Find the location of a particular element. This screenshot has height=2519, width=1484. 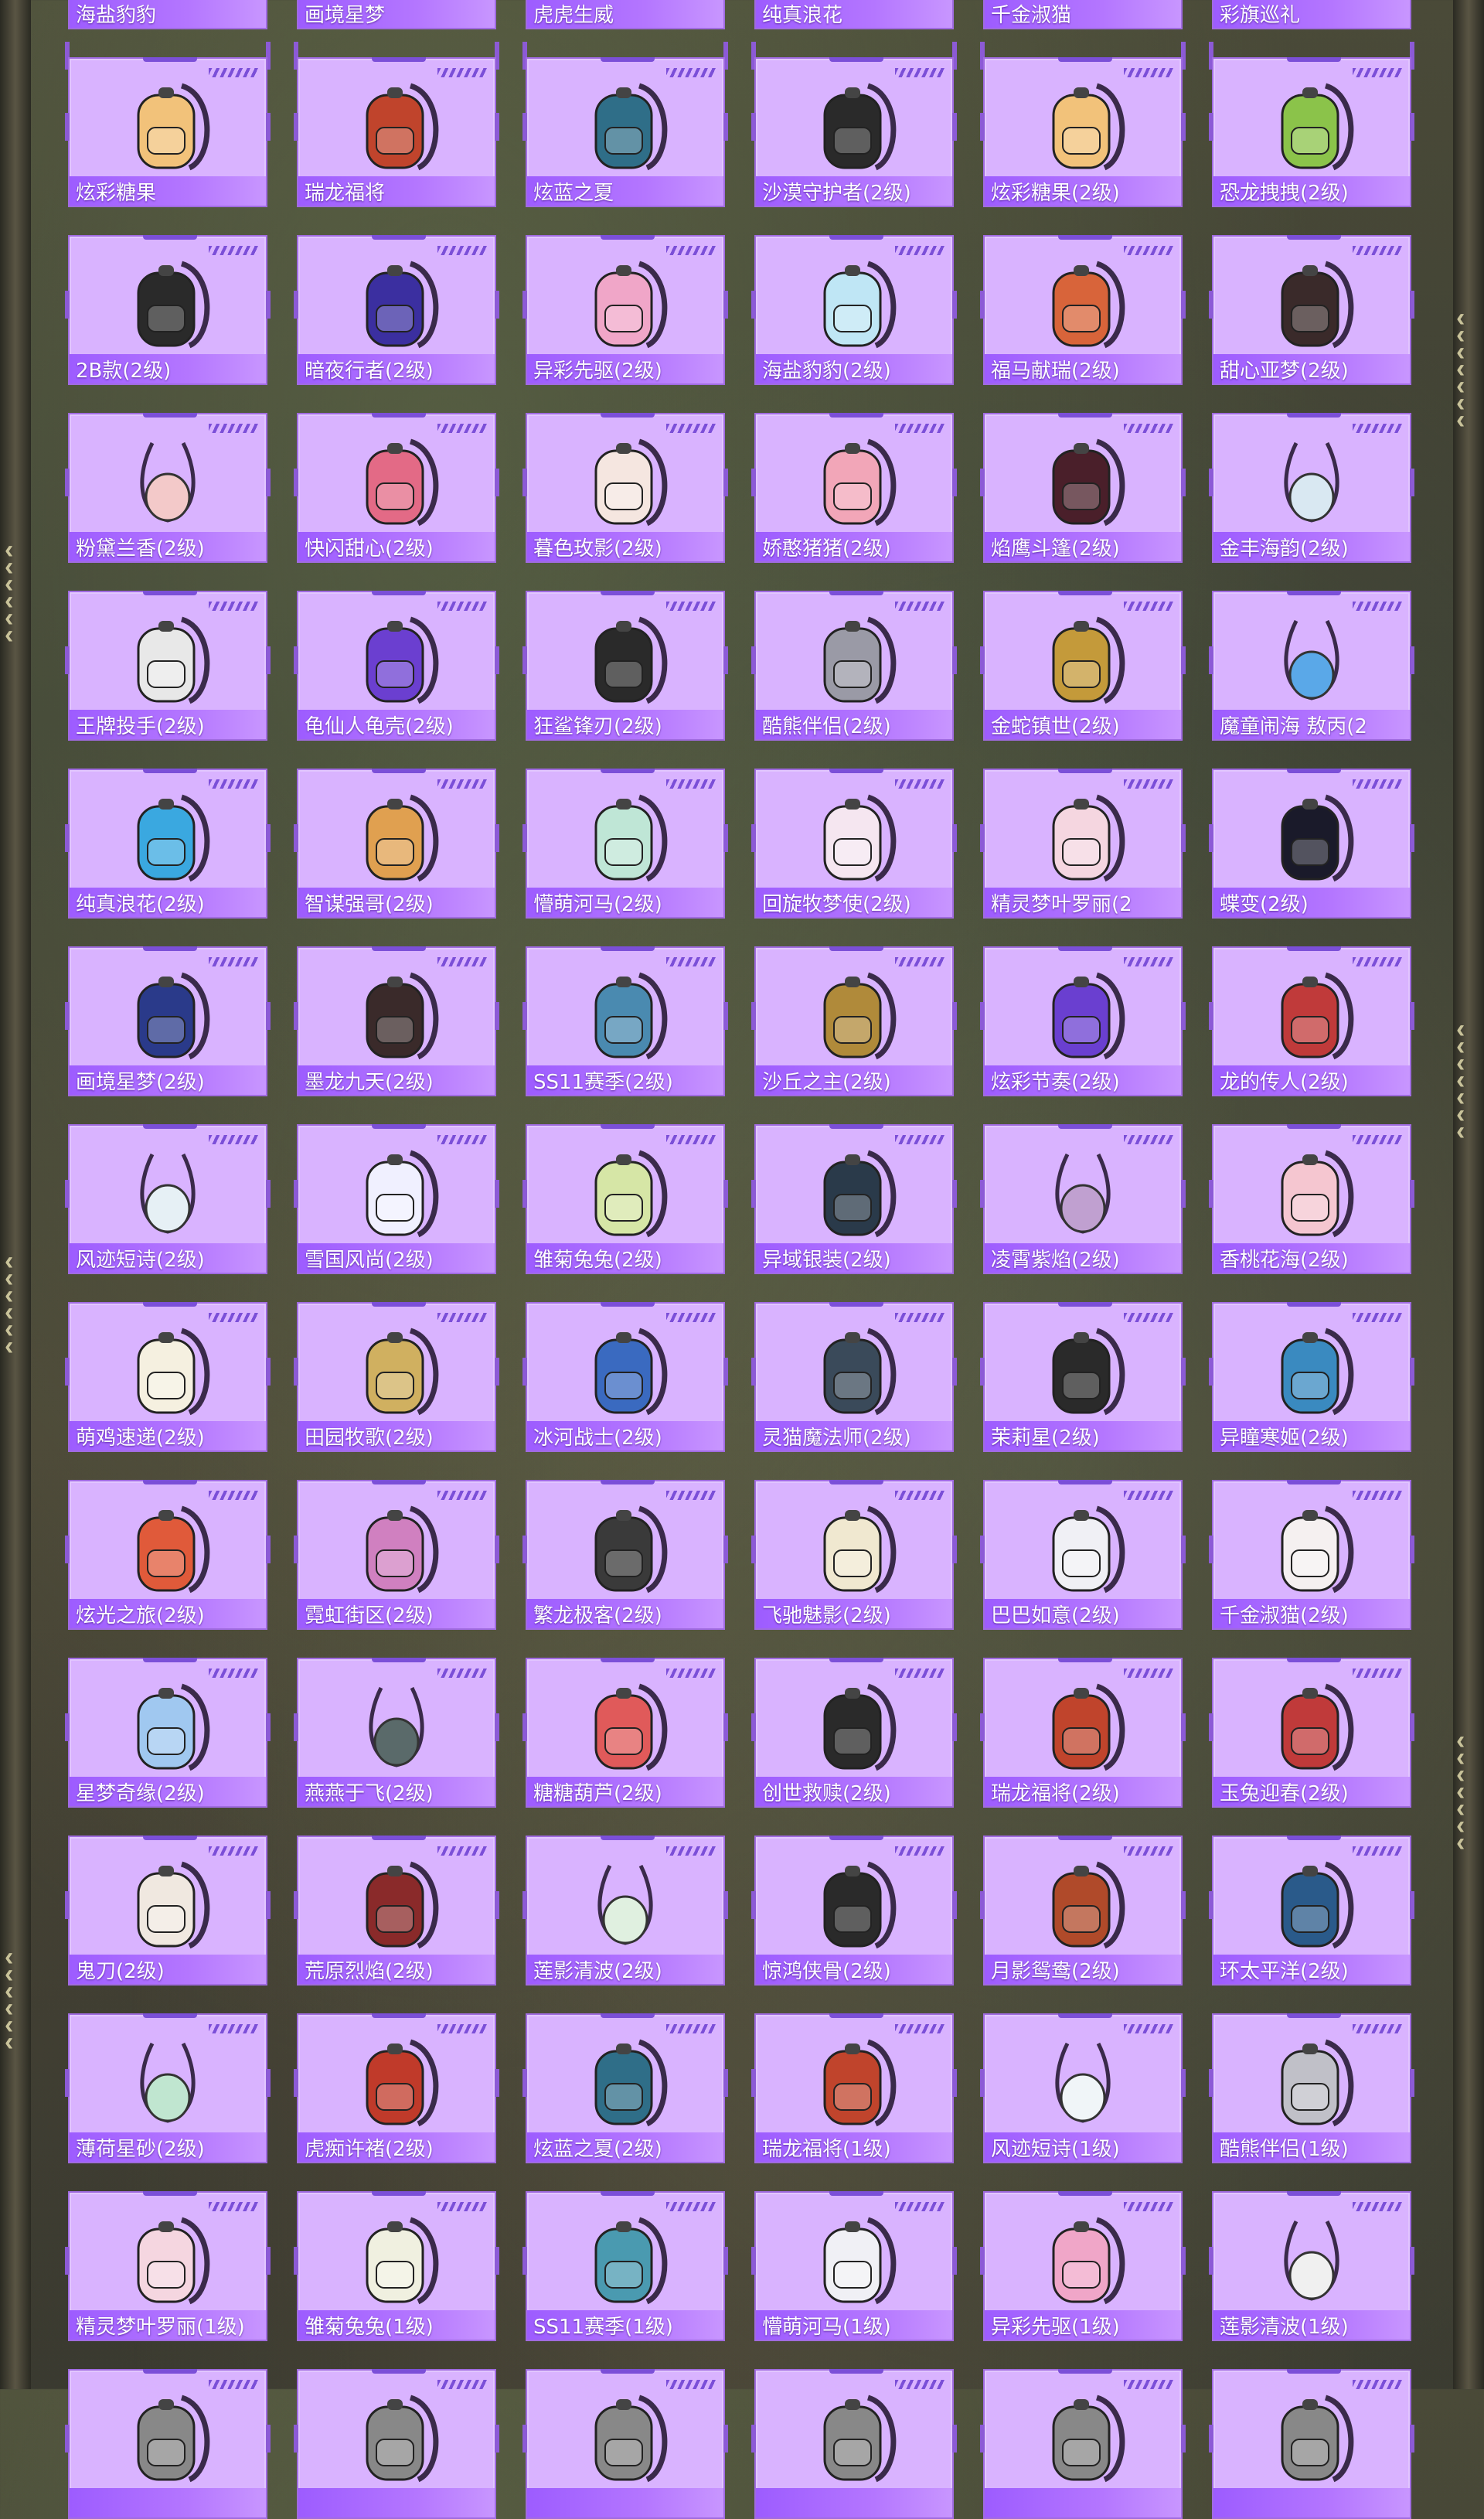

backpack-item-card: 炫彩糖果(2级) is located at coordinates (1083, 132).